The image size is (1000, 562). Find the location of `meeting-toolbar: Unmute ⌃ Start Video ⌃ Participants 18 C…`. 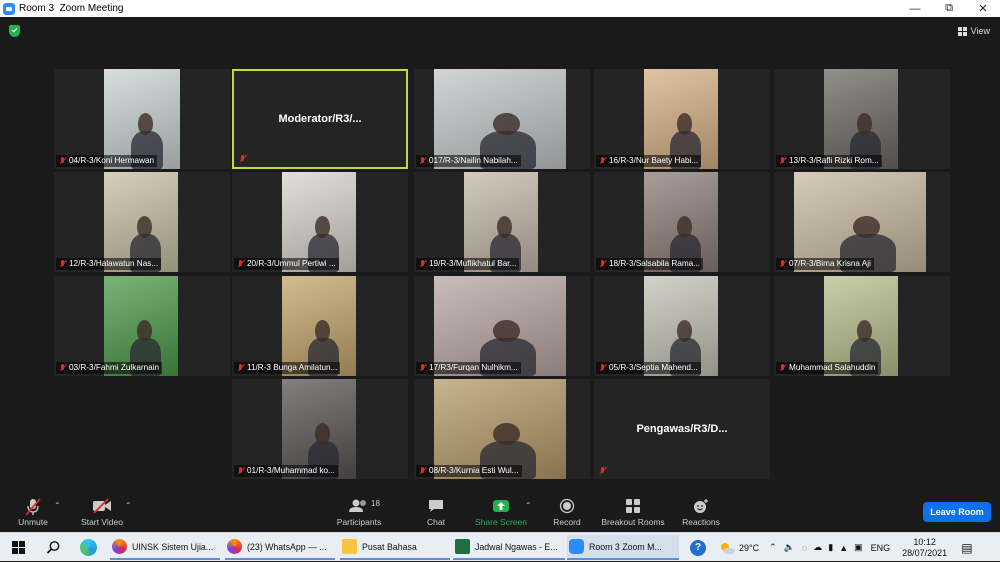

meeting-toolbar: Unmute ⌃ Start Video ⌃ Participants 18 C… is located at coordinates (500, 514).